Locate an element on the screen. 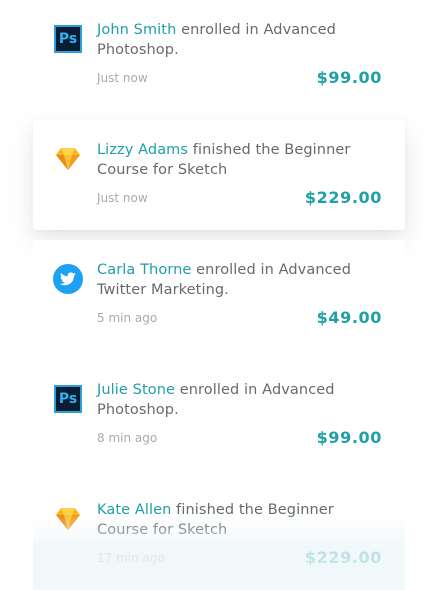  timestamp: 17 min ago is located at coordinates (131, 558).